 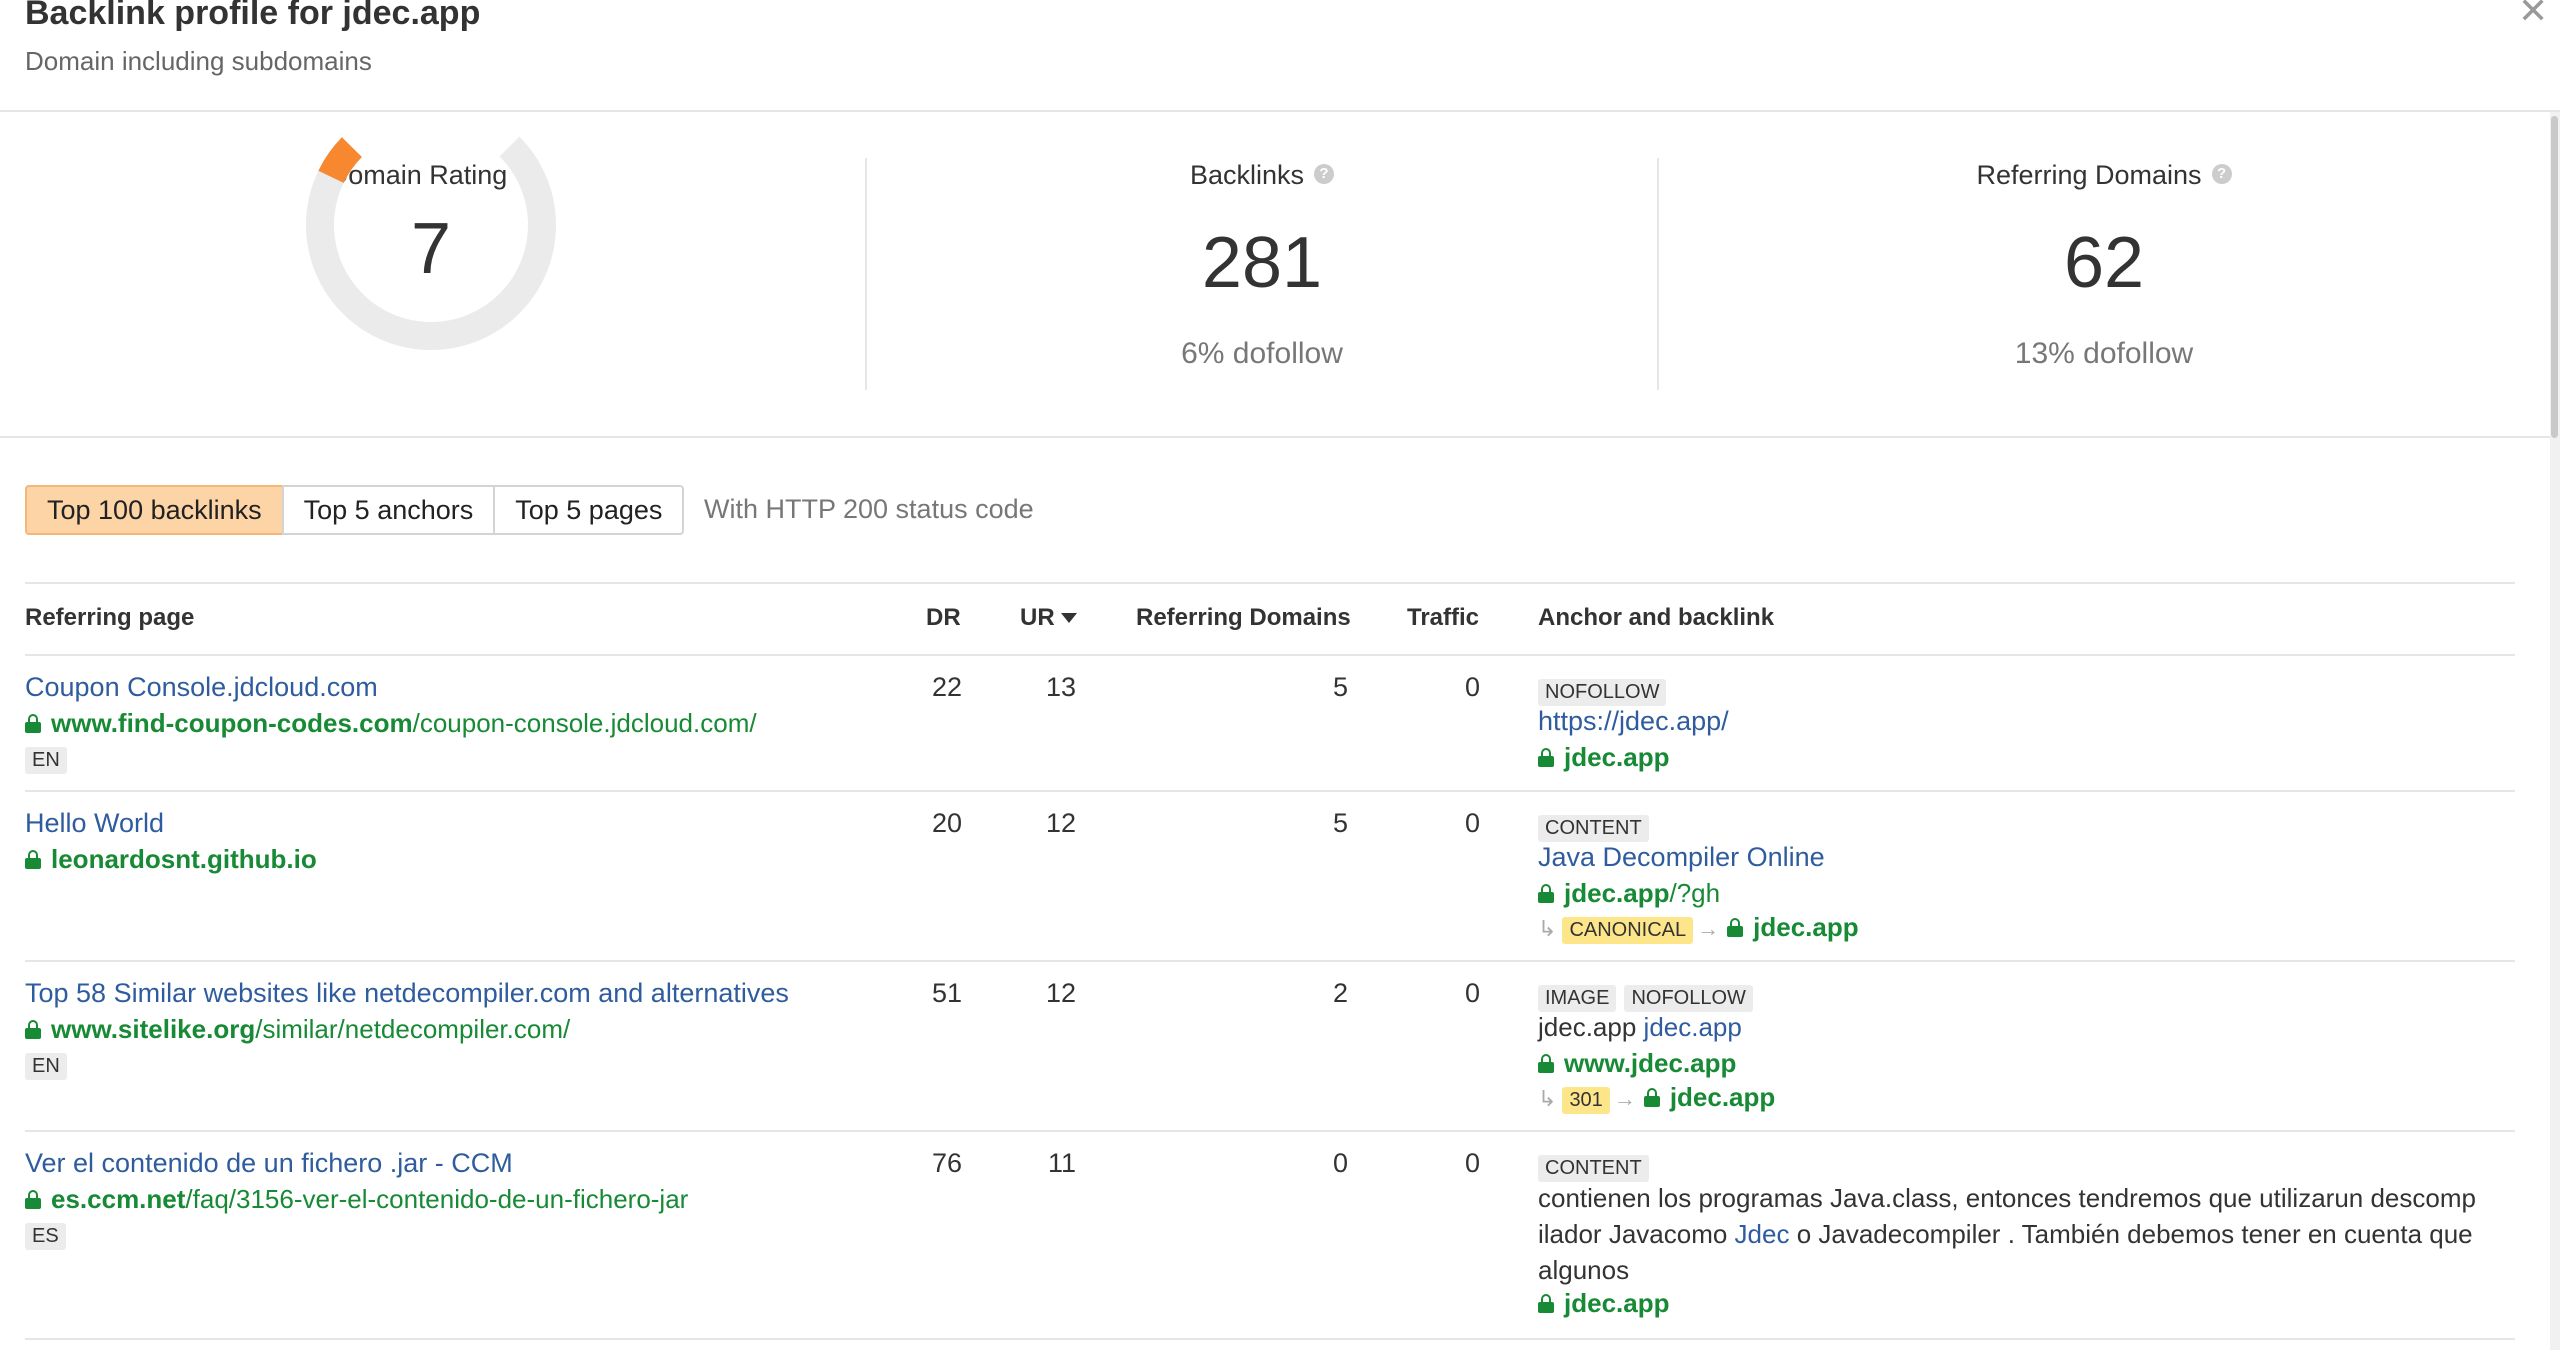 I want to click on modal-title: Backlink profile for jdec.app, so click(x=253, y=16).